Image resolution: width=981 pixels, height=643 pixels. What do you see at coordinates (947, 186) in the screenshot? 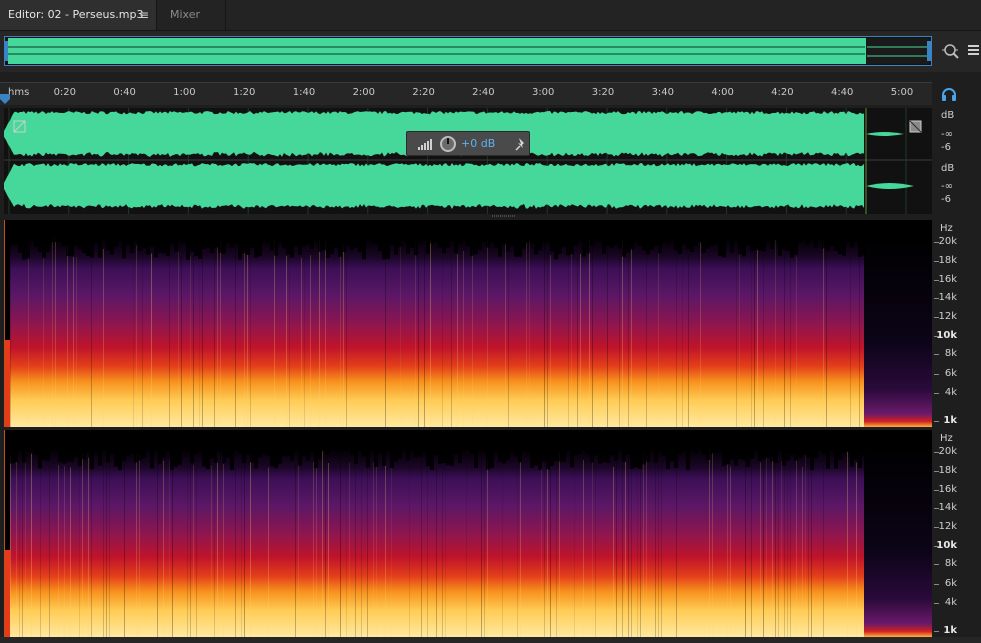
I see `db-inf-ch2: -∞` at bounding box center [947, 186].